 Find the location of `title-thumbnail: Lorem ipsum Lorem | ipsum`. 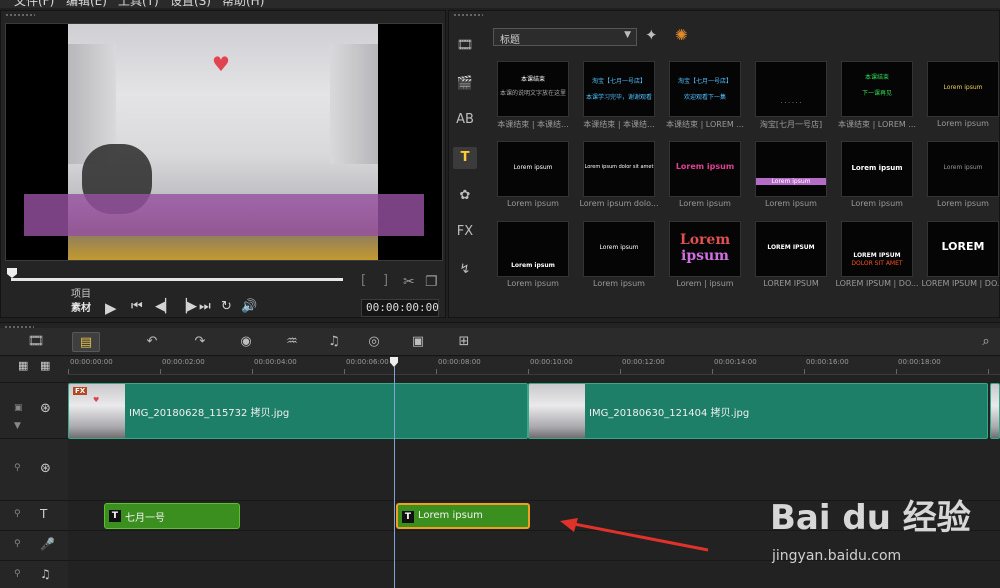

title-thumbnail: Lorem ipsum Lorem | ipsum is located at coordinates (705, 258).